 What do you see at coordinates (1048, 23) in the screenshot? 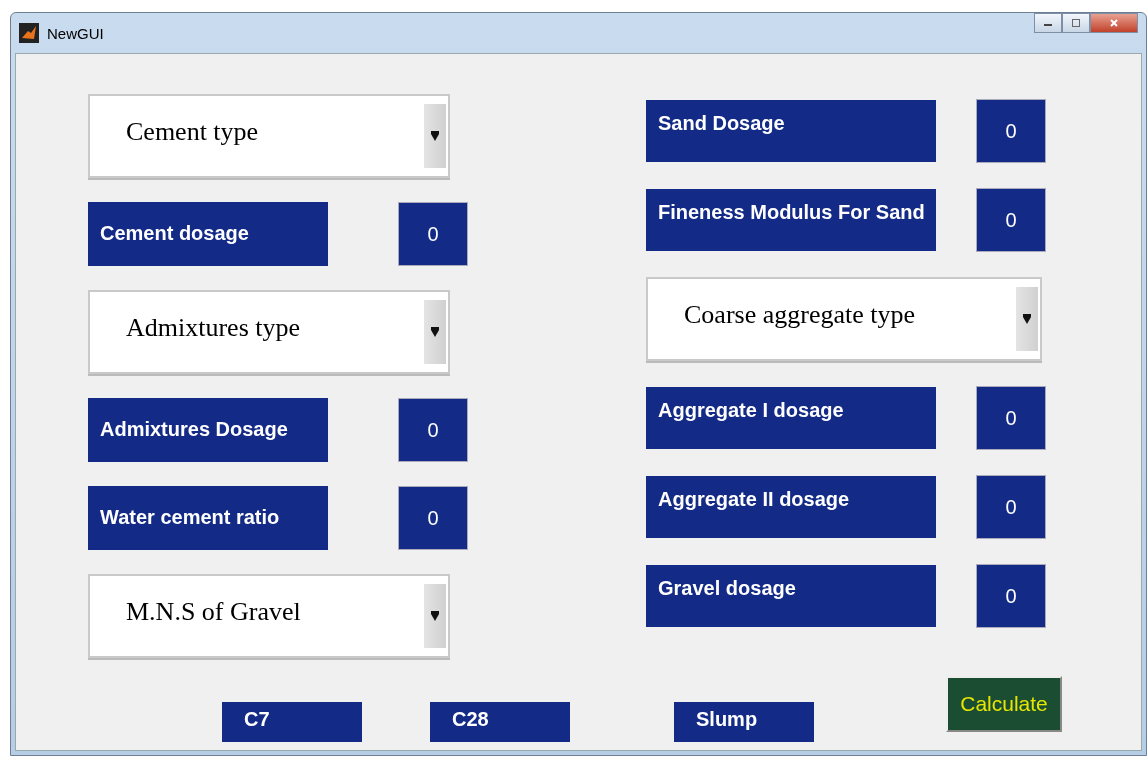
I see `minimize-button` at bounding box center [1048, 23].